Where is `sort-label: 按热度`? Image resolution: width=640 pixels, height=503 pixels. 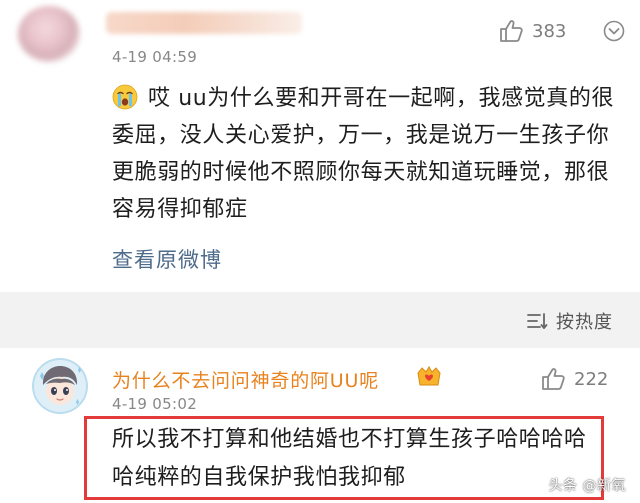
sort-label: 按热度 is located at coordinates (584, 322).